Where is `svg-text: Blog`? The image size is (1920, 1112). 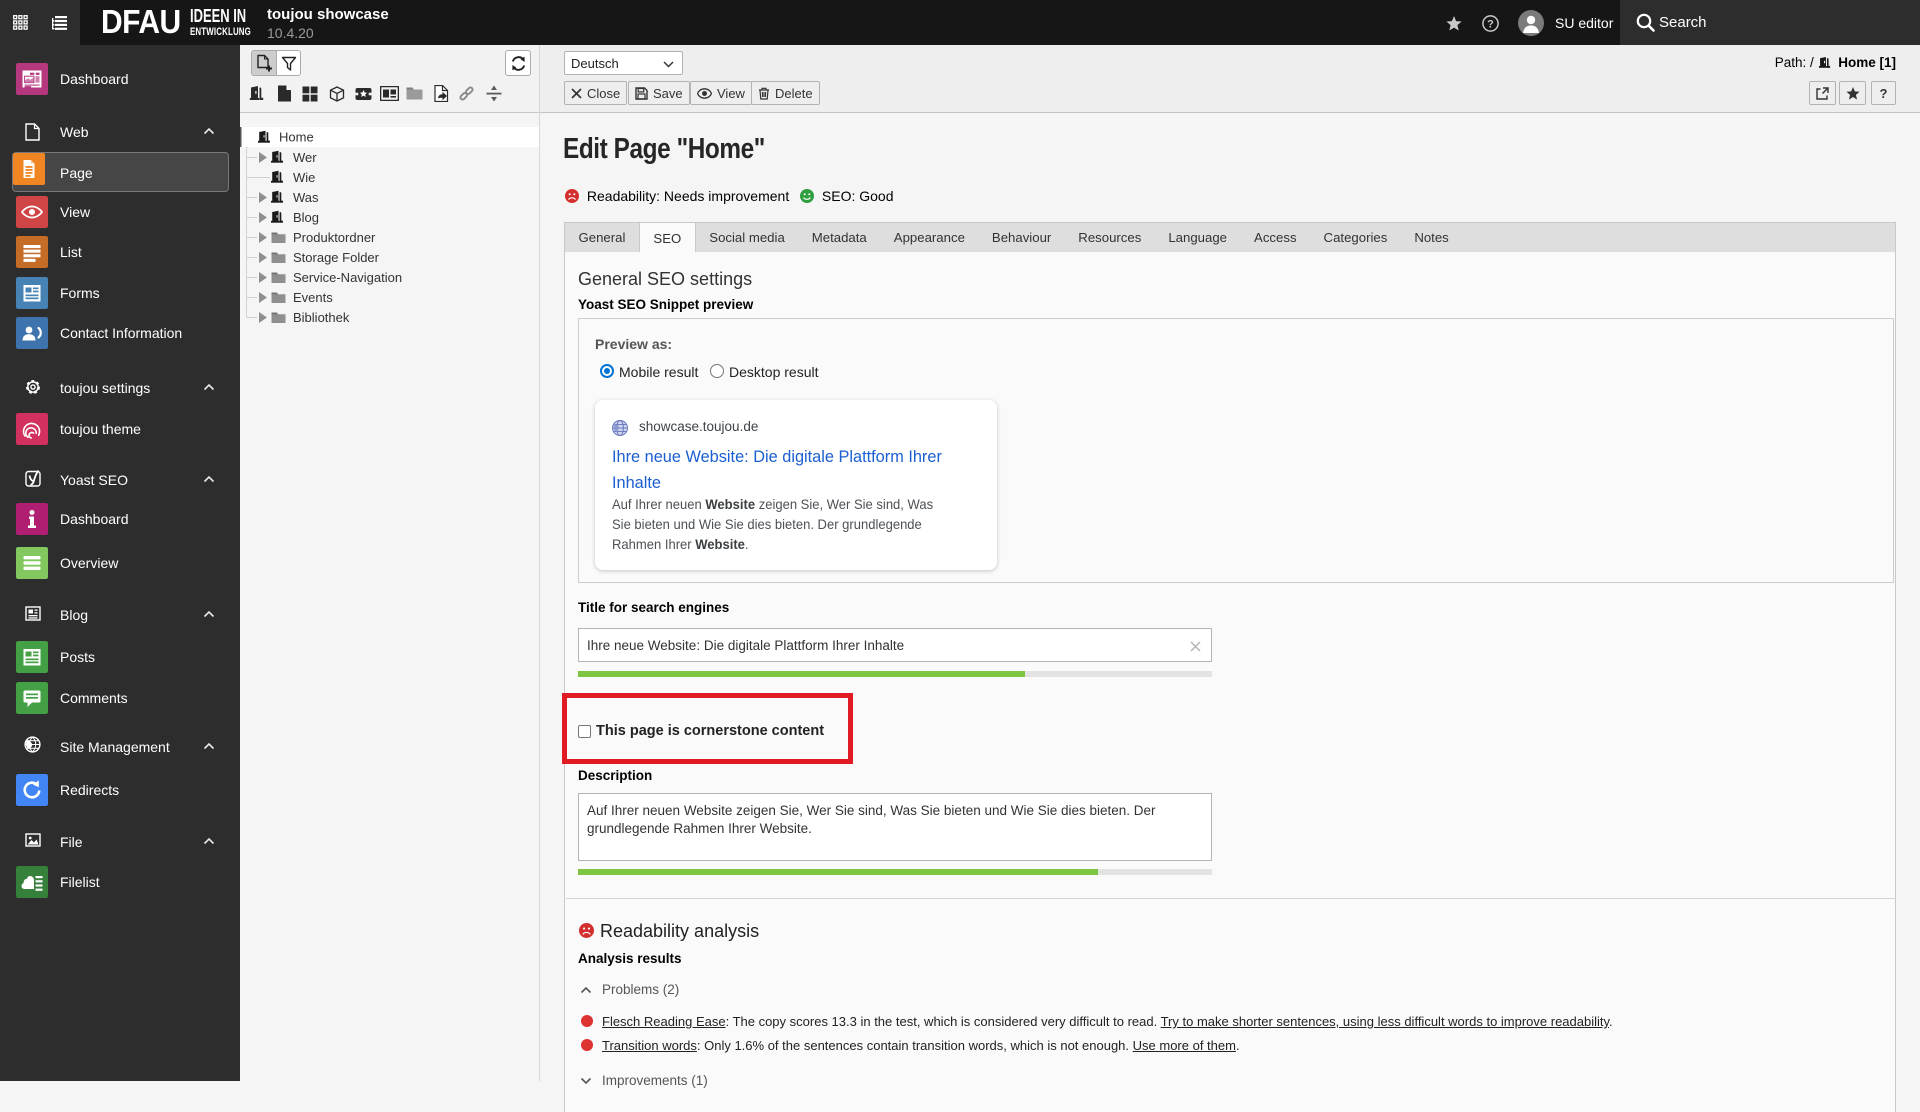 svg-text: Blog is located at coordinates (306, 217).